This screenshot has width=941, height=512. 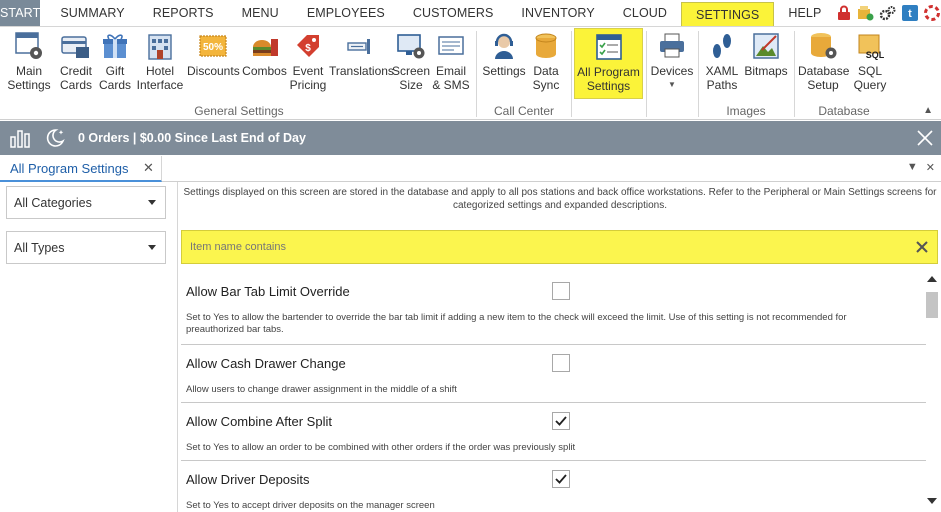 What do you see at coordinates (75, 78) in the screenshot?
I see `credit-cards-label: Credit Cards` at bounding box center [75, 78].